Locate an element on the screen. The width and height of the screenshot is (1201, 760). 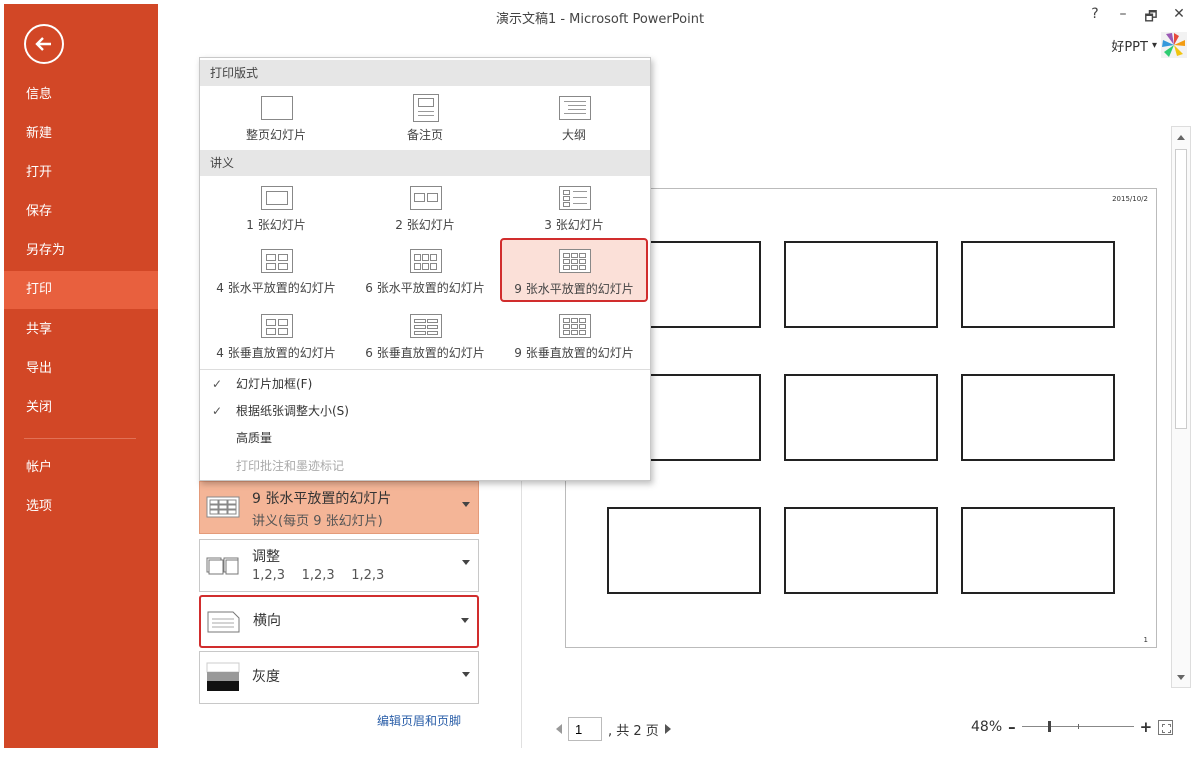
handout-6h-label: 6 张水平放置的幻灯片 is located at coordinates (425, 288).